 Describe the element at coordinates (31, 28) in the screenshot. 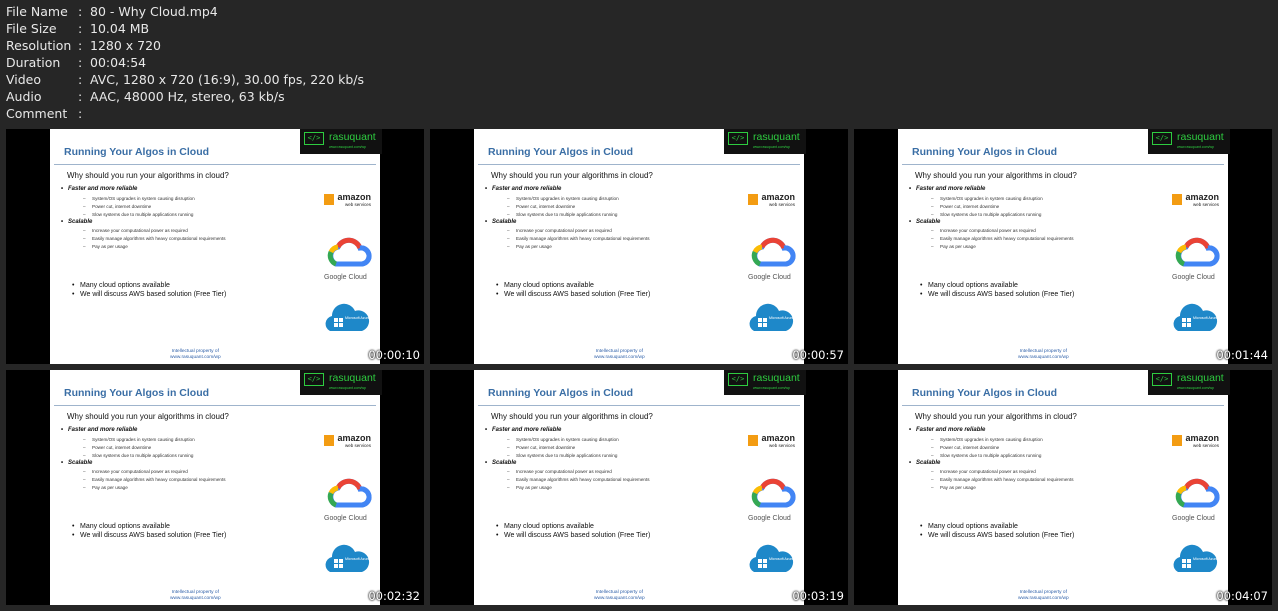

I see `meta-key: File Size` at that location.